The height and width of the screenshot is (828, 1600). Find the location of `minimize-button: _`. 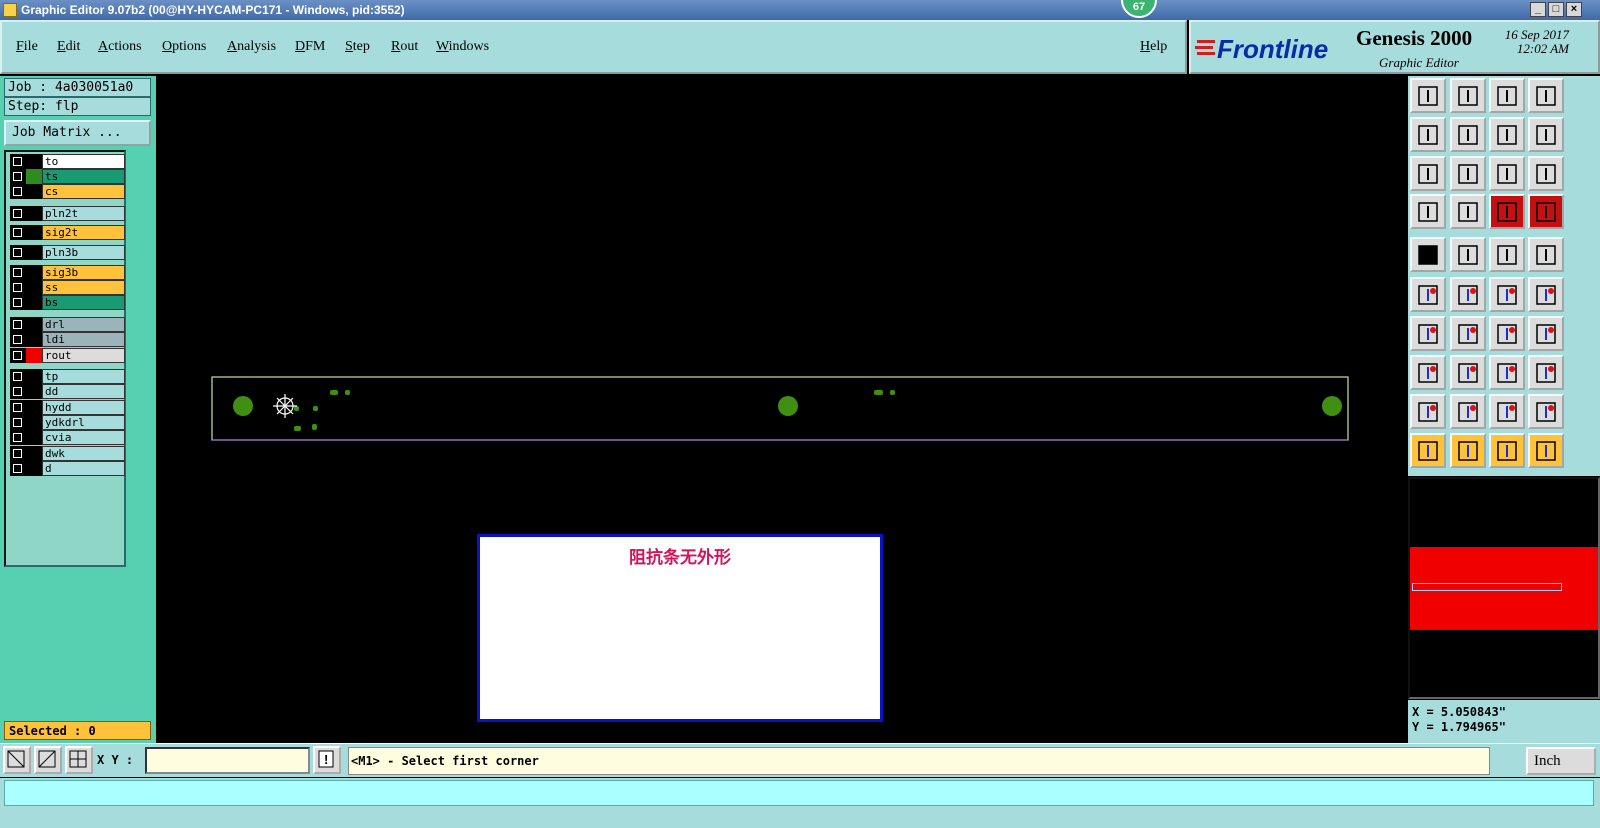

minimize-button: _ is located at coordinates (1538, 9).